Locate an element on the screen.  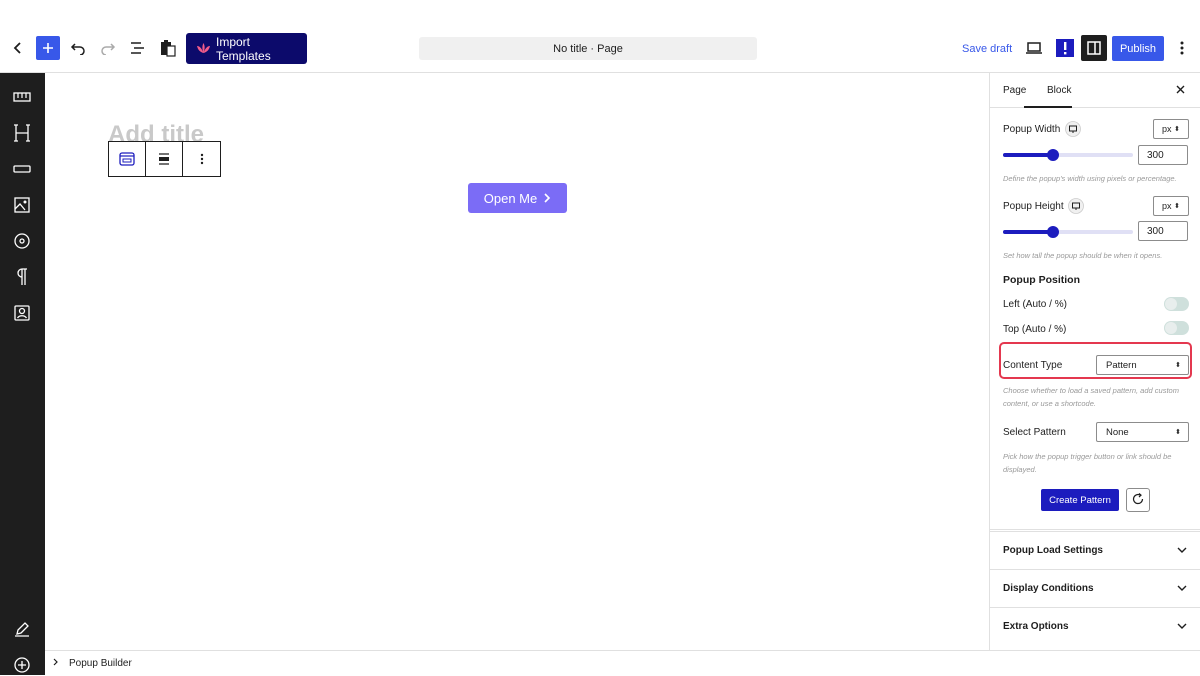
content-type-label: Content Type is located at coordinates (1033, 365).